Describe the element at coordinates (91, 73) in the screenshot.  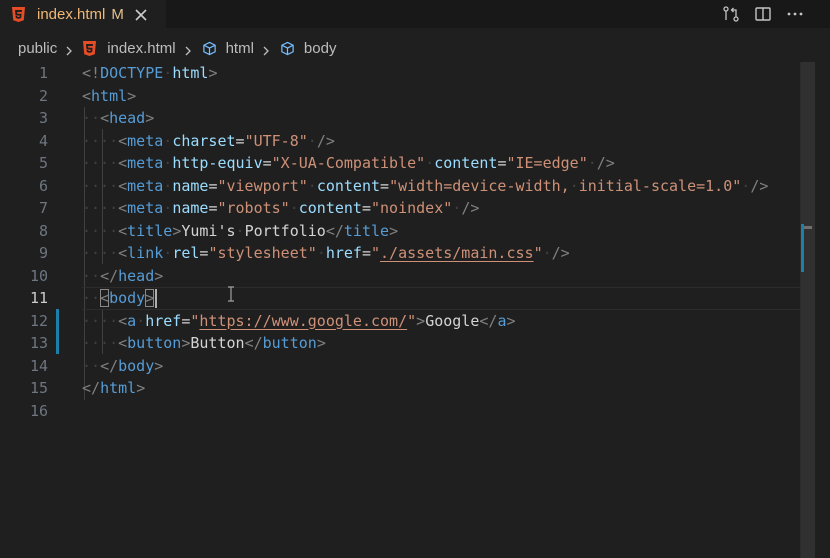
I see `code-token: <!` at that location.